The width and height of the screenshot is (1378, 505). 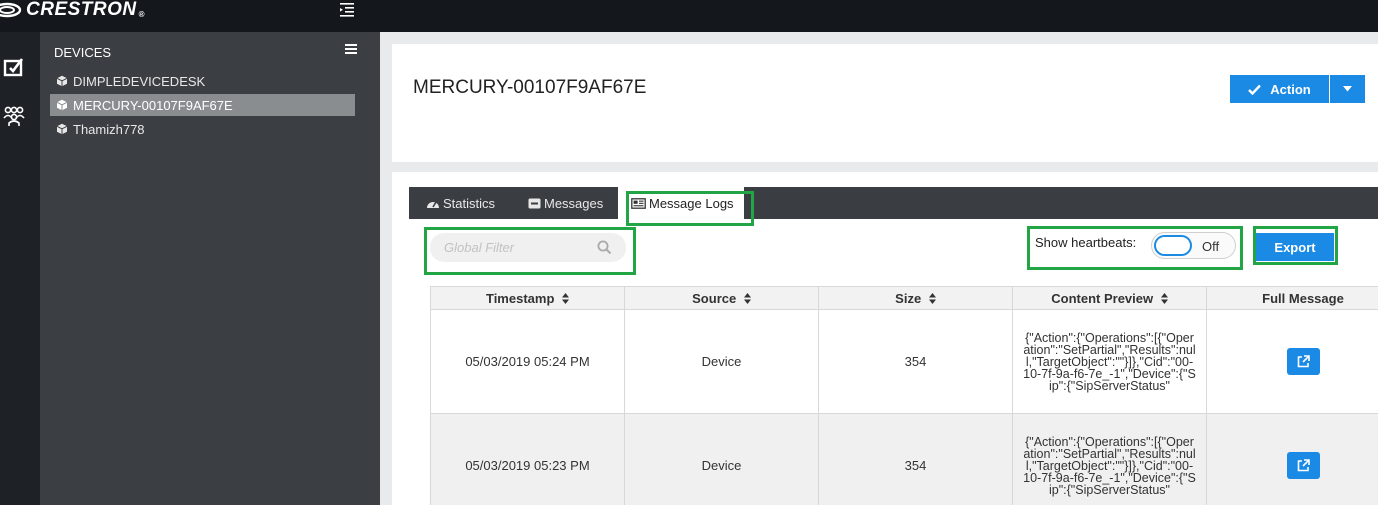 I want to click on nav-rail, so click(x=20, y=268).